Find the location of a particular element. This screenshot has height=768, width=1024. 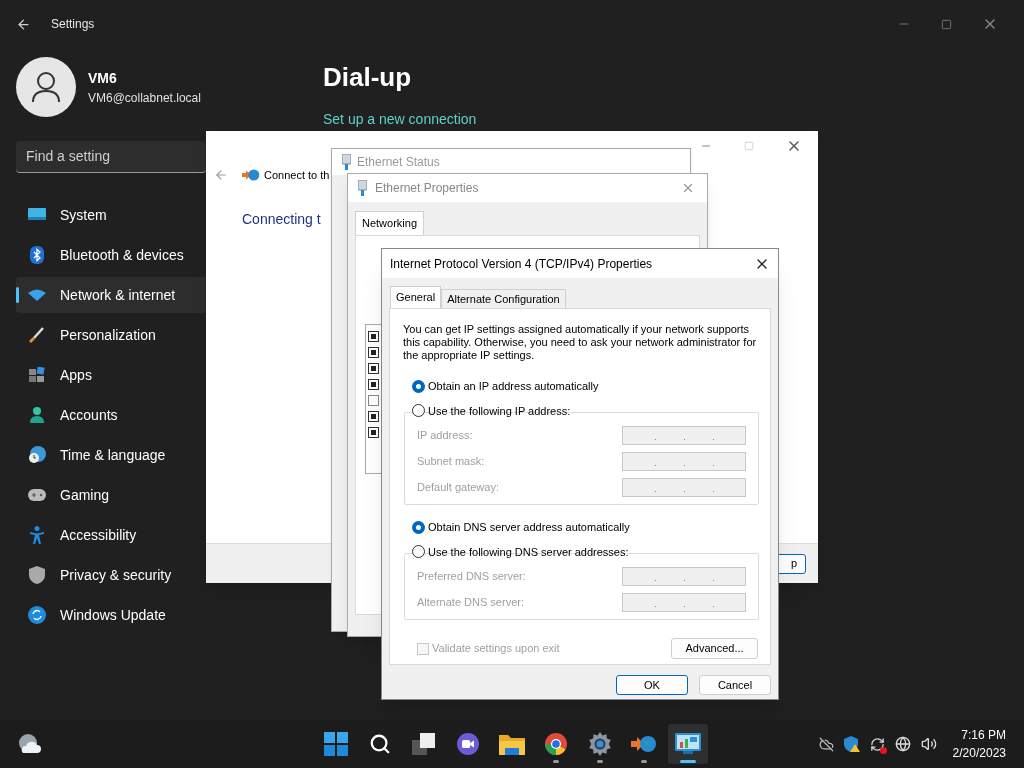

checkbox-label: Validate settings upon exit is located at coordinates (496, 649).